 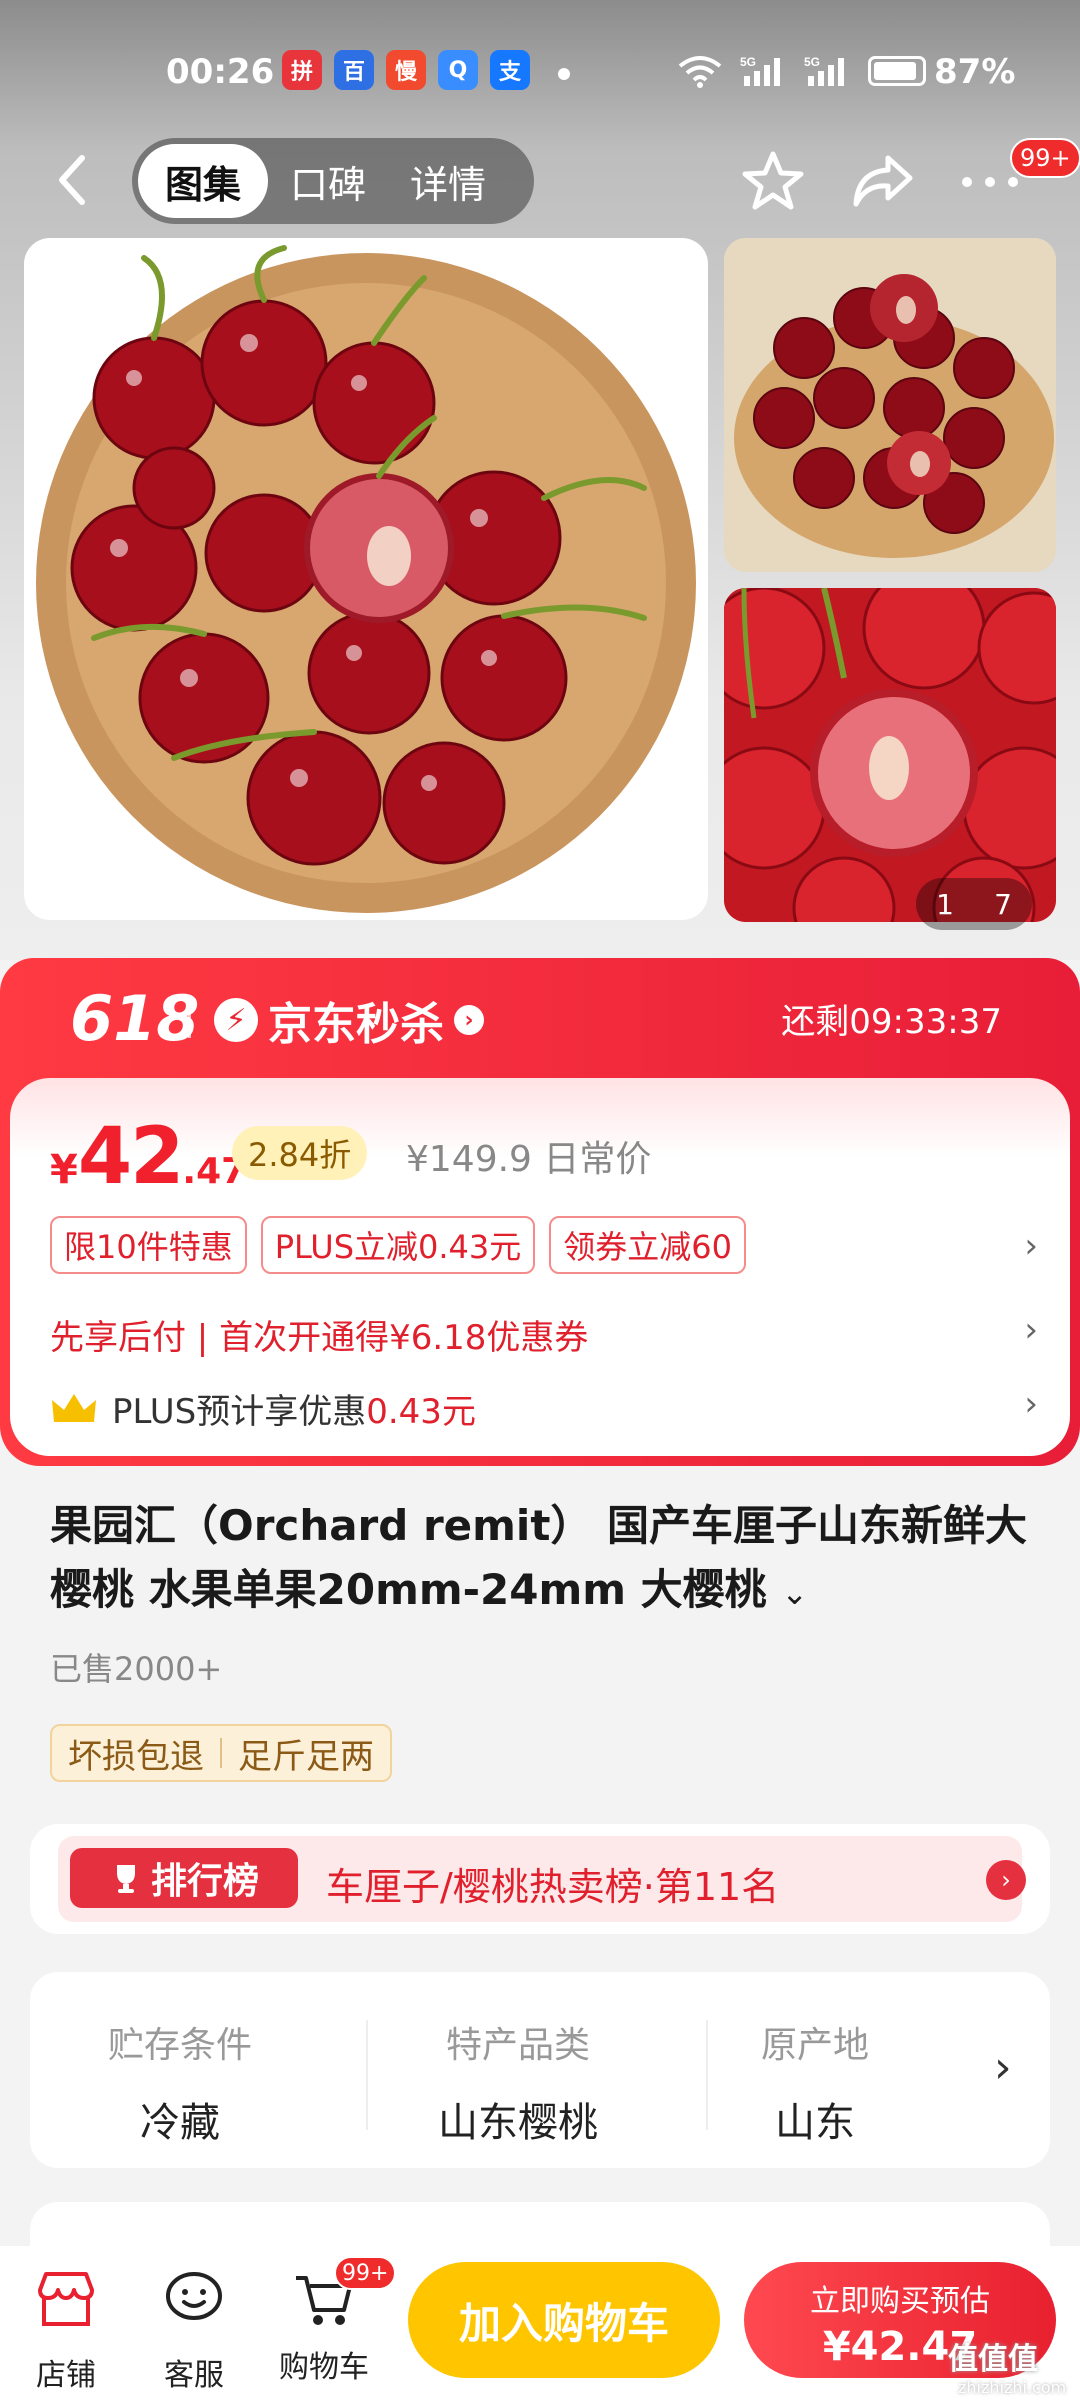 I want to click on chevron-right-icon: ›, so click(x=469, y=1020).